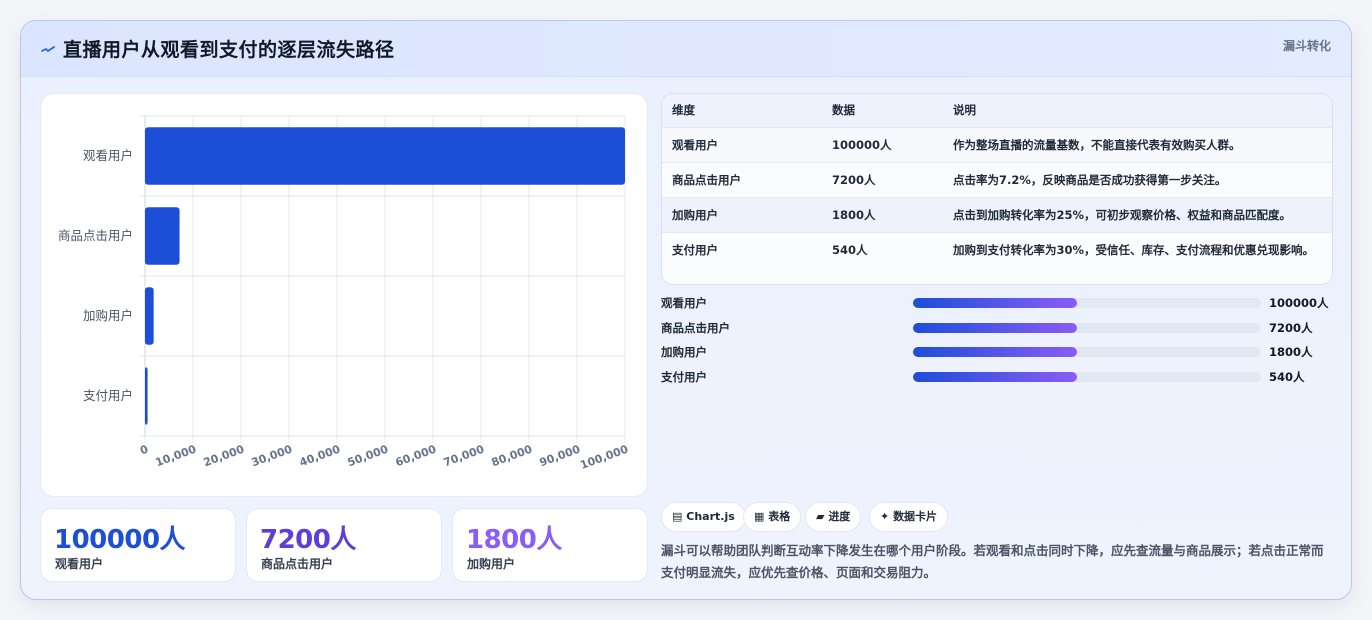  I want to click on kpi-card: 7200人商品点击用户, so click(344, 545).